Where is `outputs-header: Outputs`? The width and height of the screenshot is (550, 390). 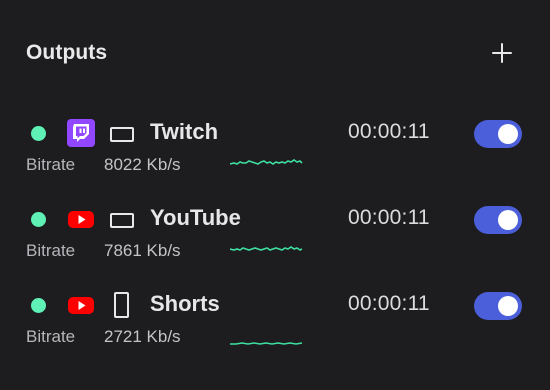 outputs-header: Outputs is located at coordinates (273, 53).